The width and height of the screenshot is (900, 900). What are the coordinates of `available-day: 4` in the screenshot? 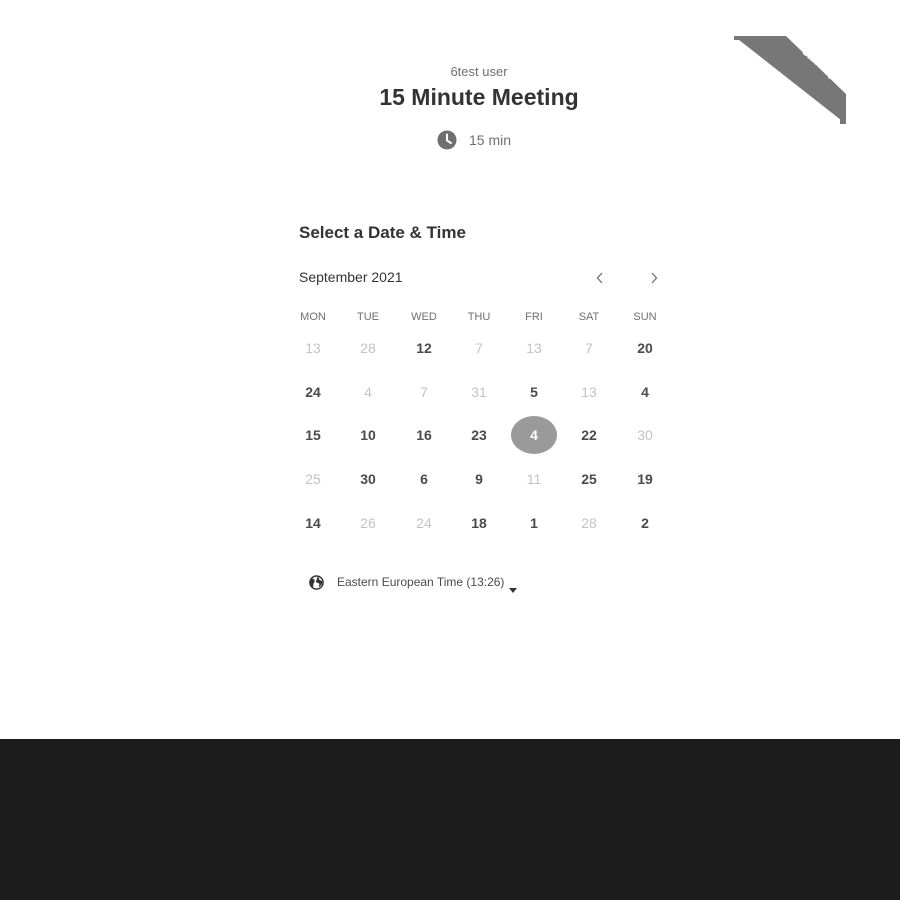 It's located at (645, 392).